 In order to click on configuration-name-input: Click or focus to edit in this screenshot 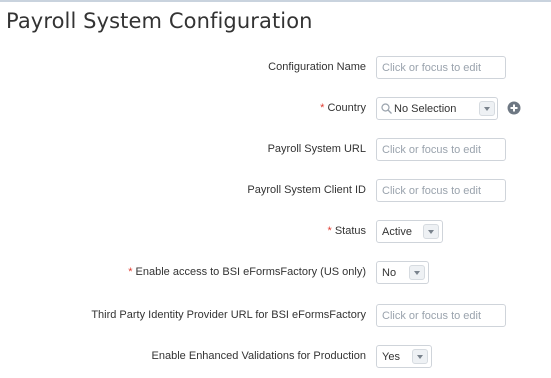, I will do `click(441, 67)`.